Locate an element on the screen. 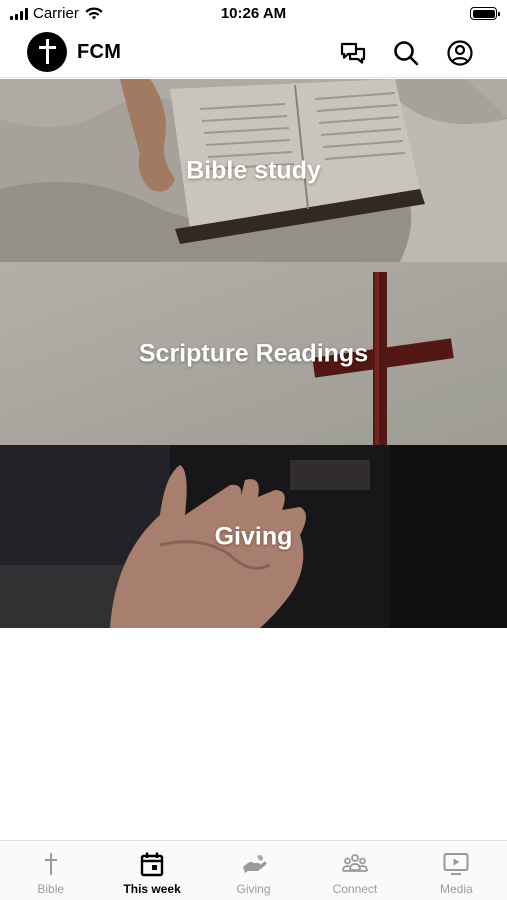 Image resolution: width=507 pixels, height=900 pixels. app-logo is located at coordinates (47, 52).